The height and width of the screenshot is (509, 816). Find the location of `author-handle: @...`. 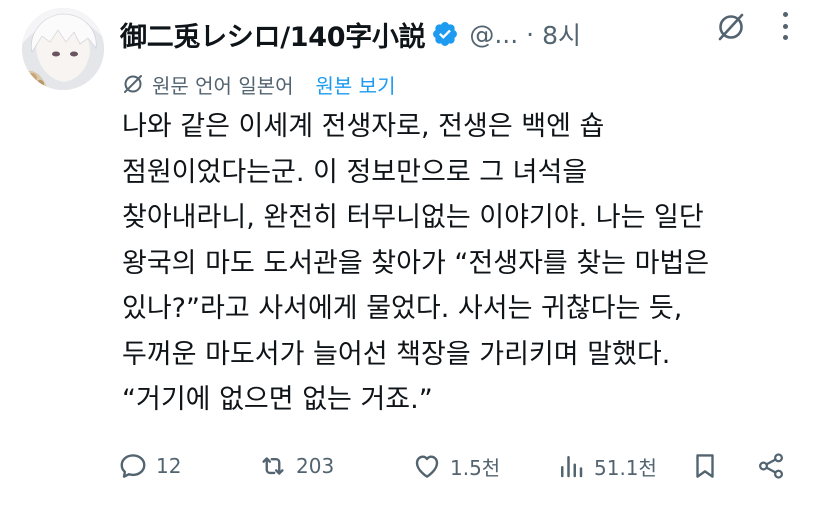

author-handle: @... is located at coordinates (493, 34).